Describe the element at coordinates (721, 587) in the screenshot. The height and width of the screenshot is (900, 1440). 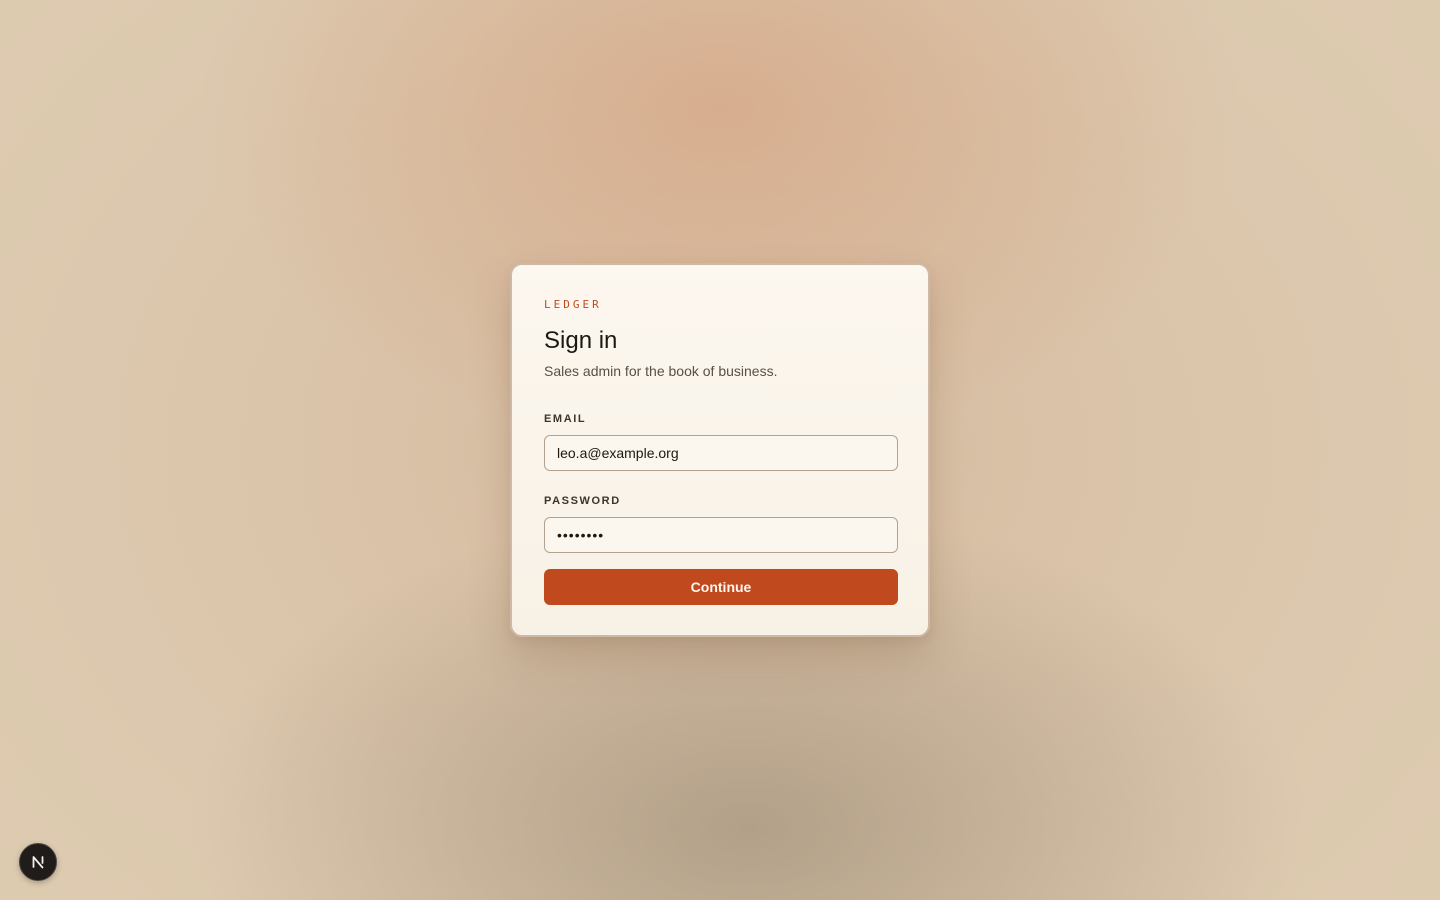
I see `continue-button: Continue` at that location.